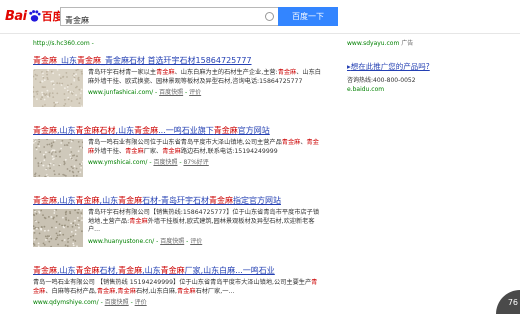 The height and width of the screenshot is (314, 520). Describe the element at coordinates (308, 16) in the screenshot. I see `search-button: 百度一下` at that location.